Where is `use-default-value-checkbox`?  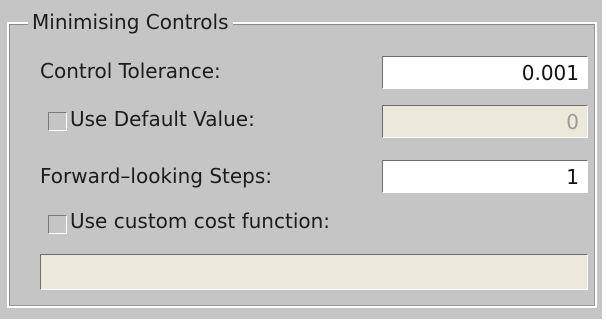 use-default-value-checkbox is located at coordinates (57, 121).